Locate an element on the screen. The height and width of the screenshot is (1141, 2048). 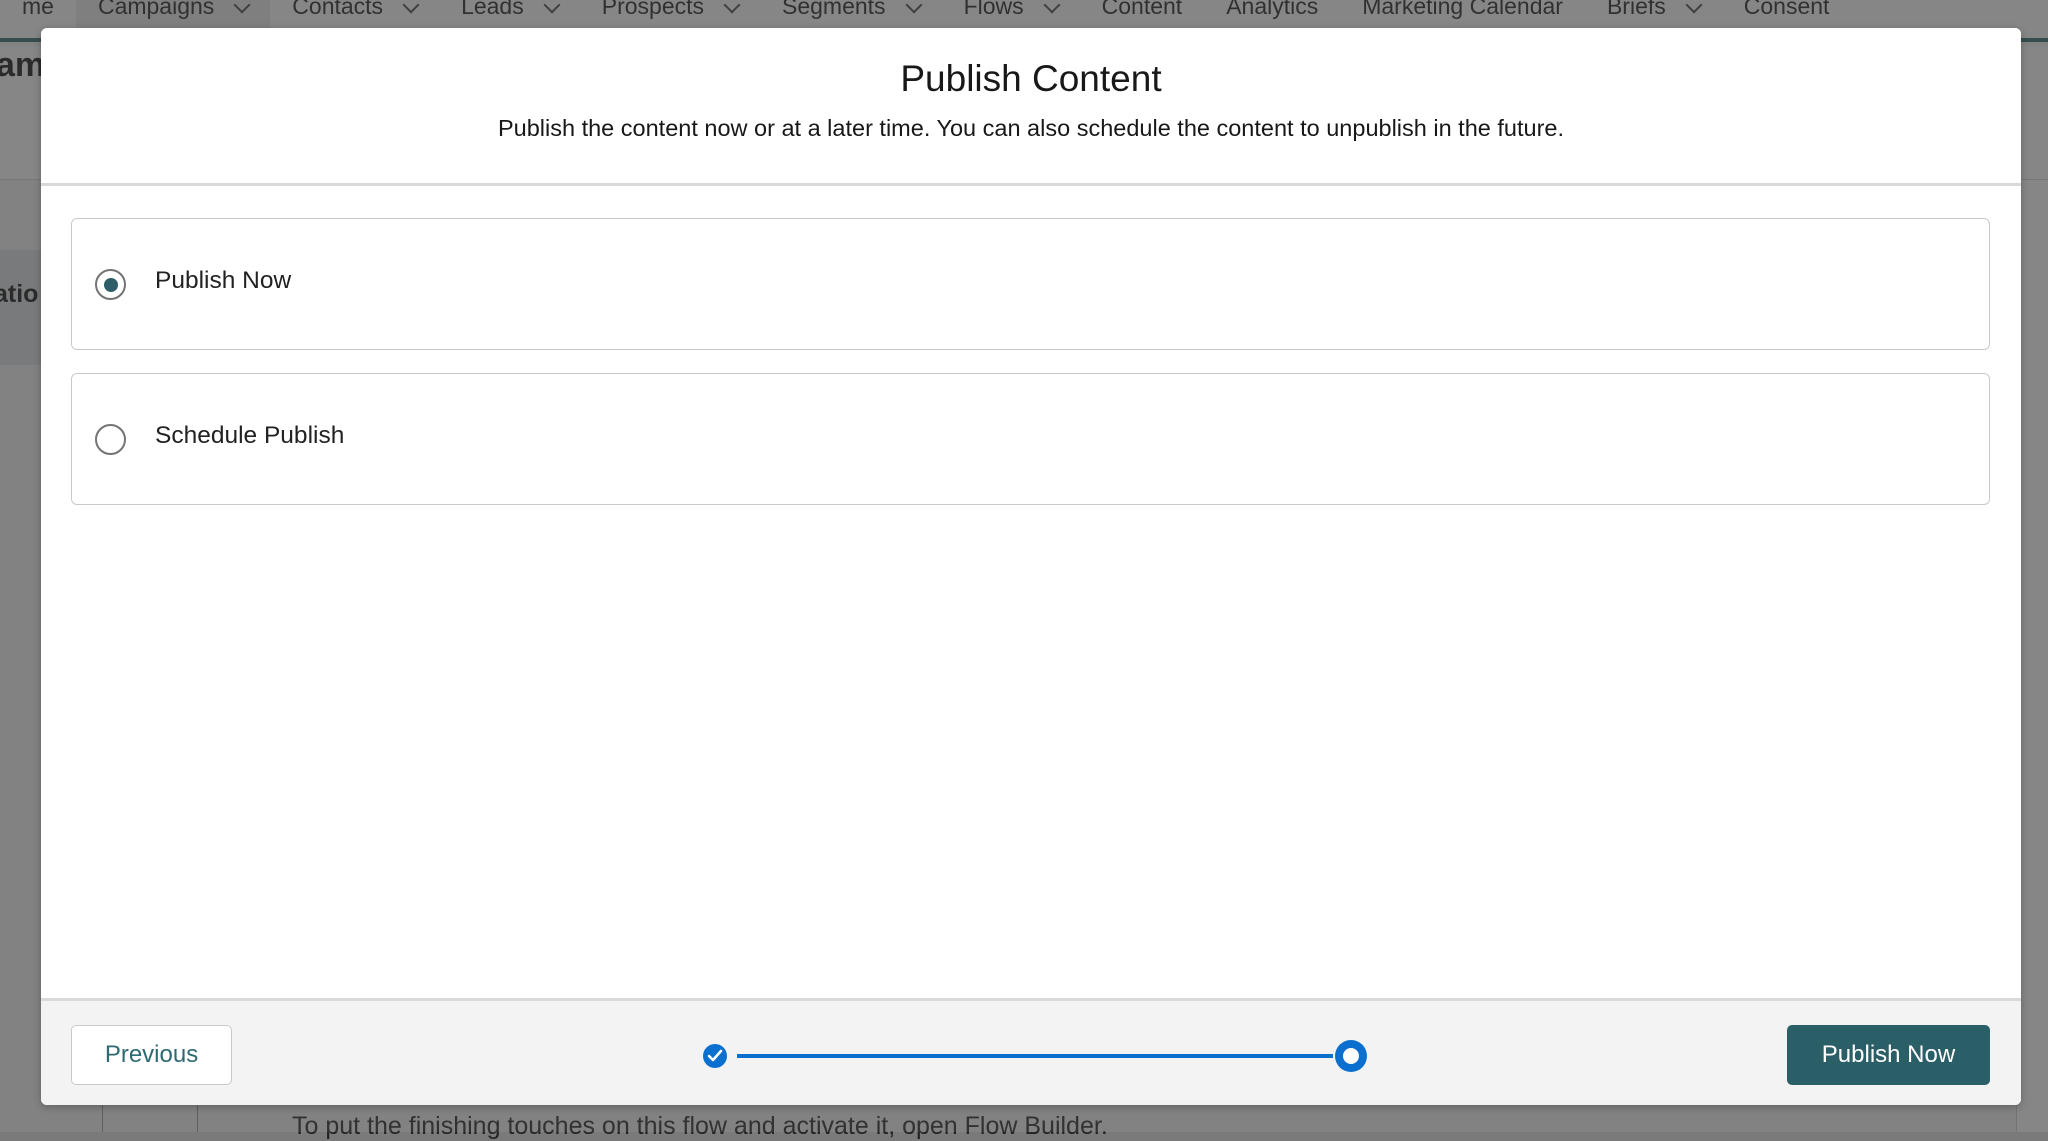
progress-indicator is located at coordinates (1056, 1055).